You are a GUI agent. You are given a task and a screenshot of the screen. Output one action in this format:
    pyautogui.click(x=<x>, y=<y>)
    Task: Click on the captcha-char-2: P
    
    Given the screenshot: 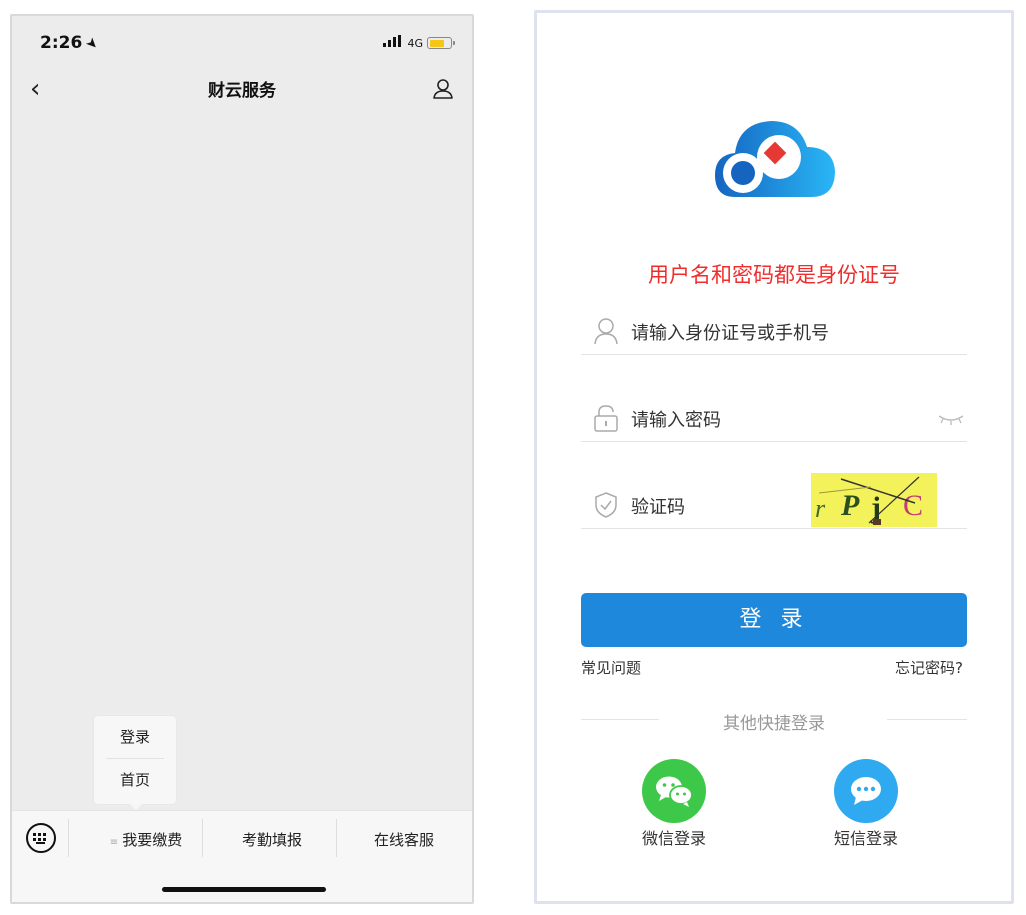 What is the action you would take?
    pyautogui.click(x=850, y=505)
    